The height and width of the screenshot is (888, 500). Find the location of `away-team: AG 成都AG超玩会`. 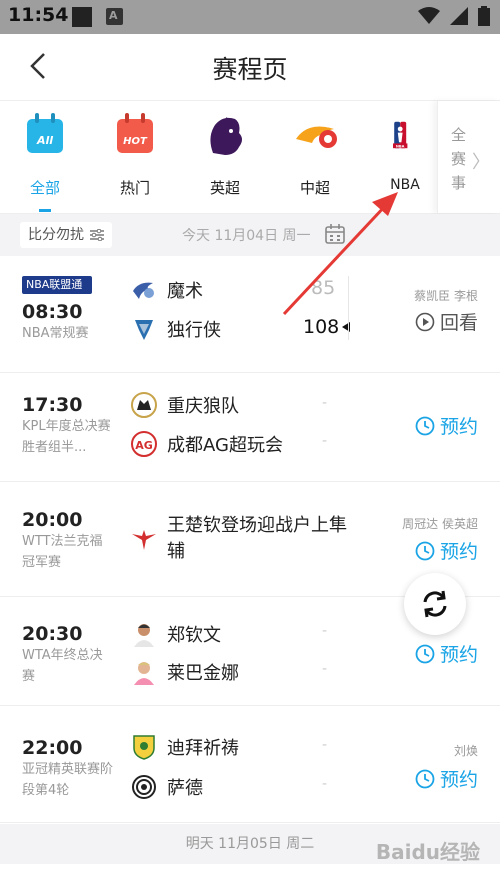

away-team: AG 成都AG超玩会 is located at coordinates (207, 444).